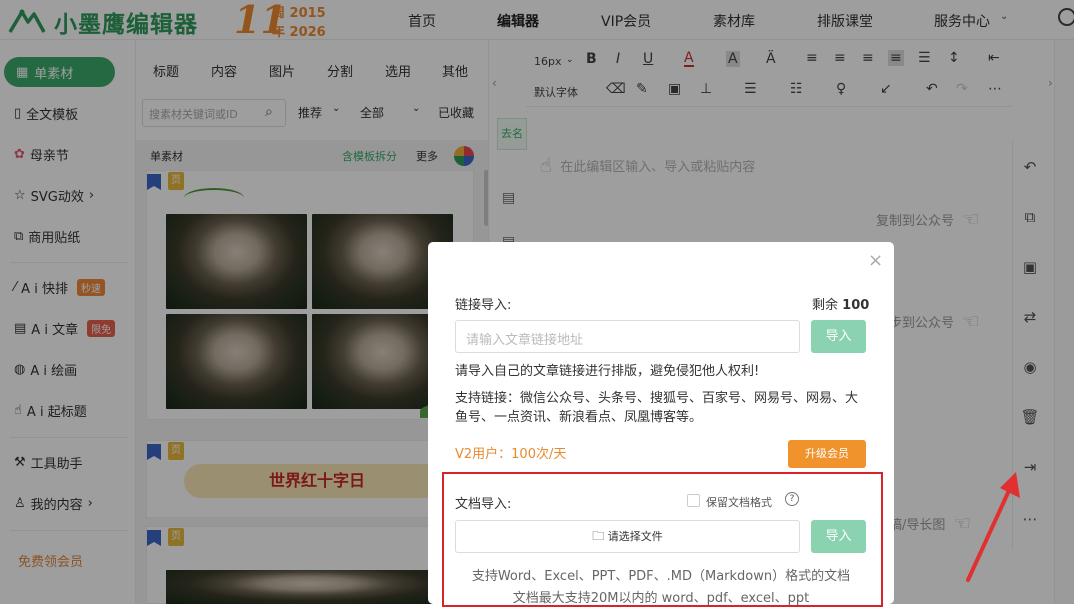 The height and width of the screenshot is (607, 1074). What do you see at coordinates (827, 454) in the screenshot?
I see `upgrade-vip-button: 升级会员` at bounding box center [827, 454].